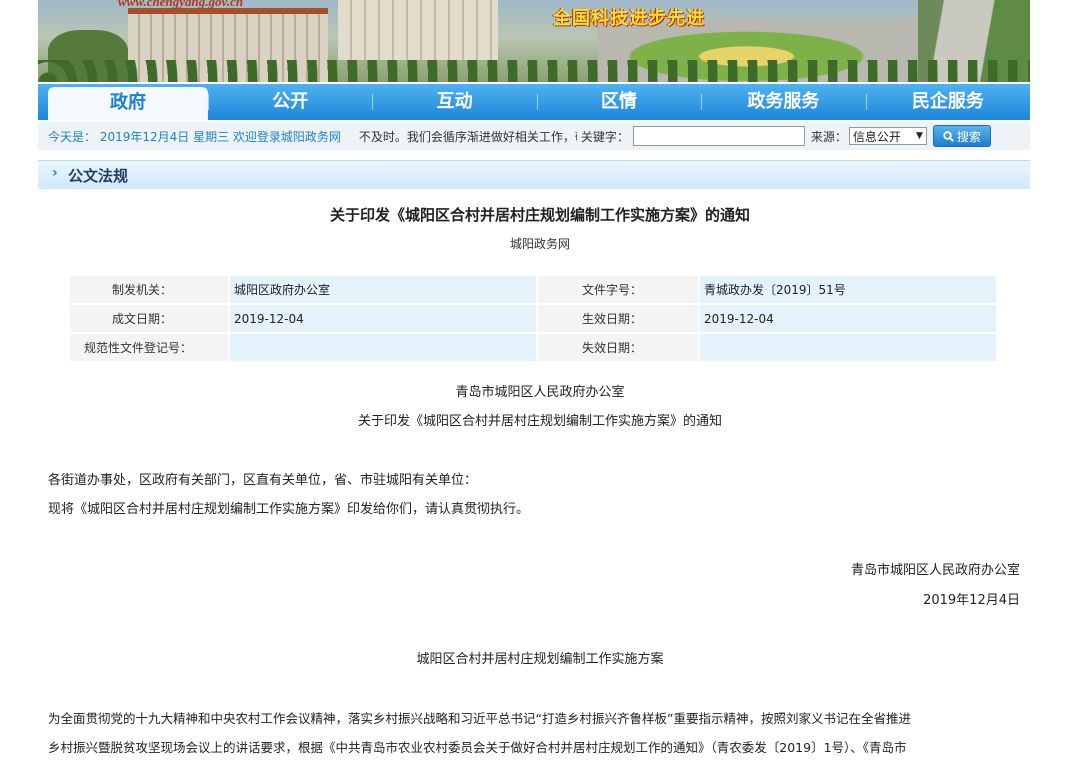  I want to click on table-row: 规范性文件登记号： 失效日期：, so click(534, 347).